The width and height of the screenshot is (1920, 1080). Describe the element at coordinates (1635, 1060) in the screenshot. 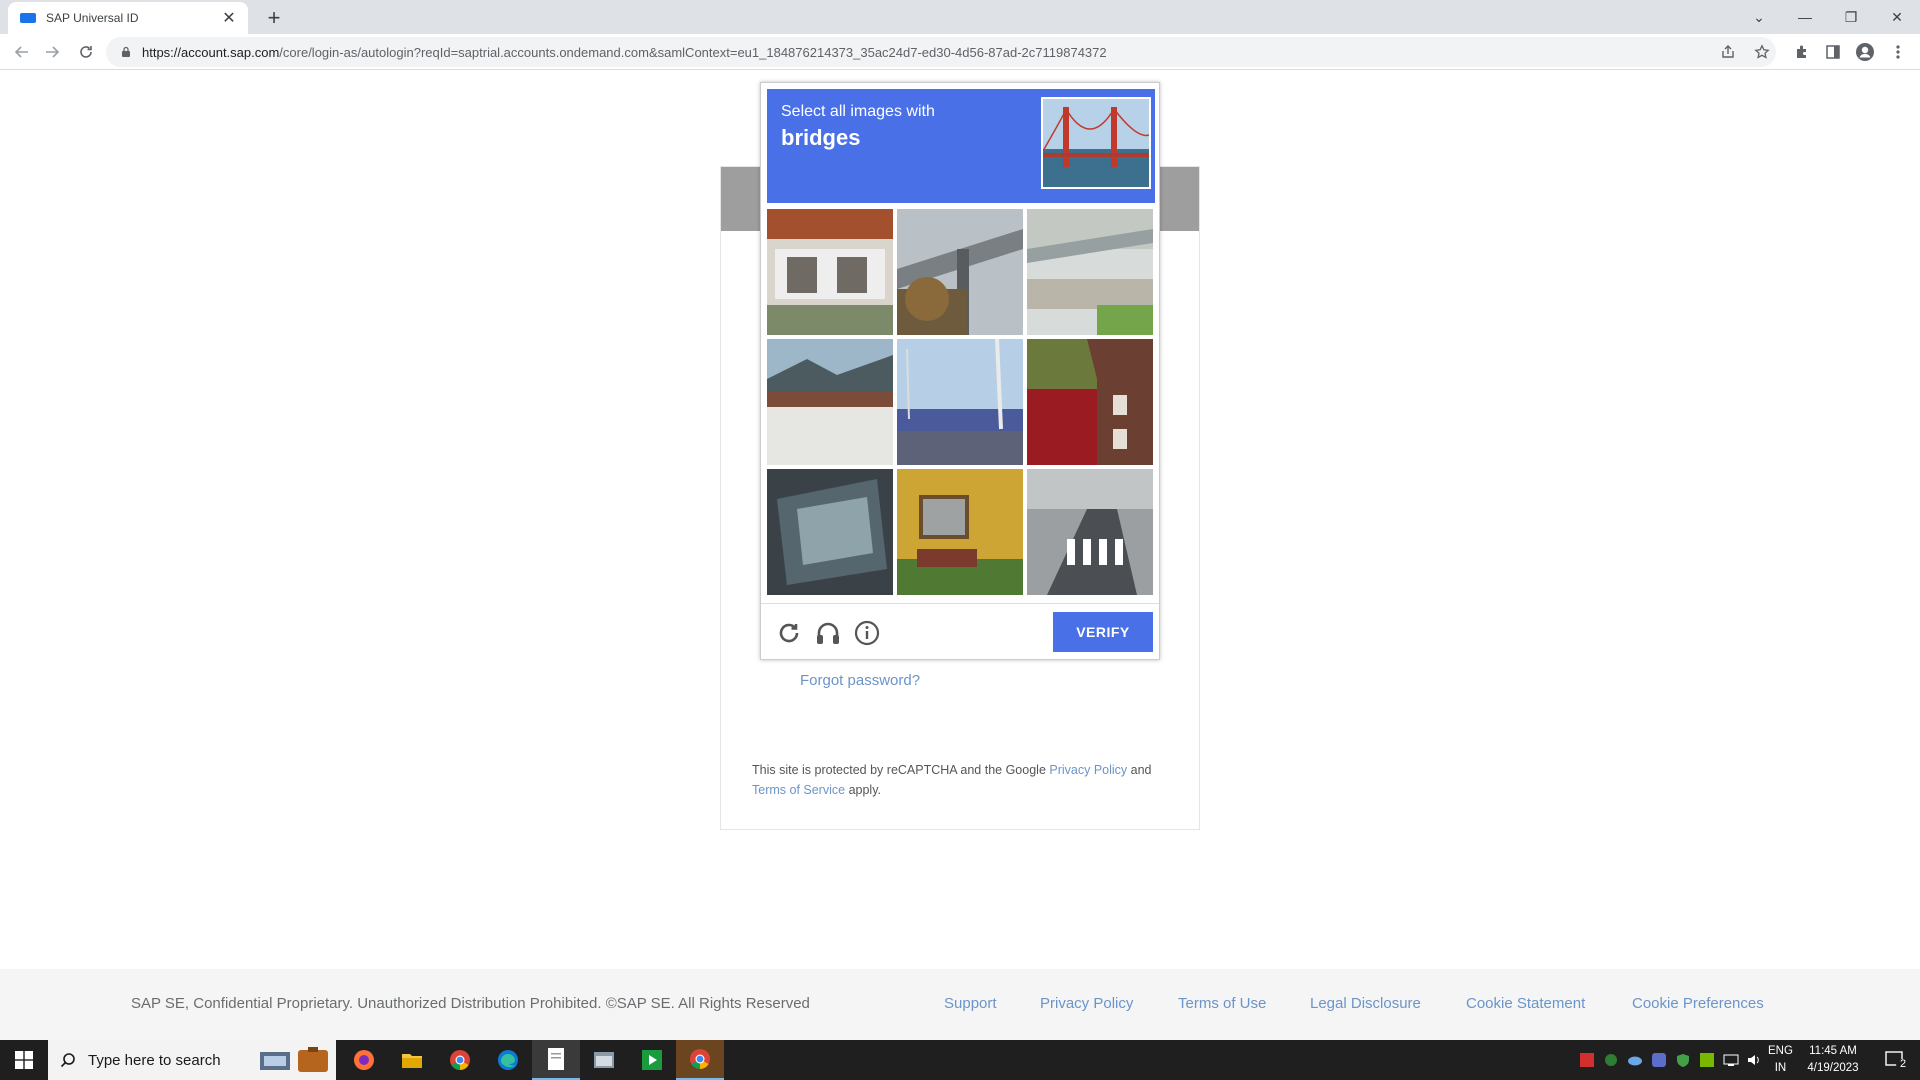

I see `tray-cloud-icon` at that location.